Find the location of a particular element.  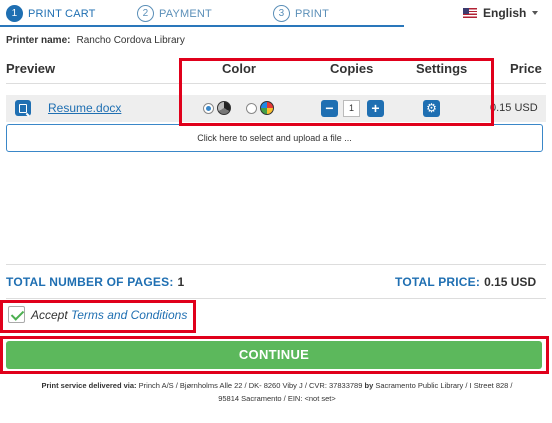

printer-name-label: Printer name: is located at coordinates (38, 40).